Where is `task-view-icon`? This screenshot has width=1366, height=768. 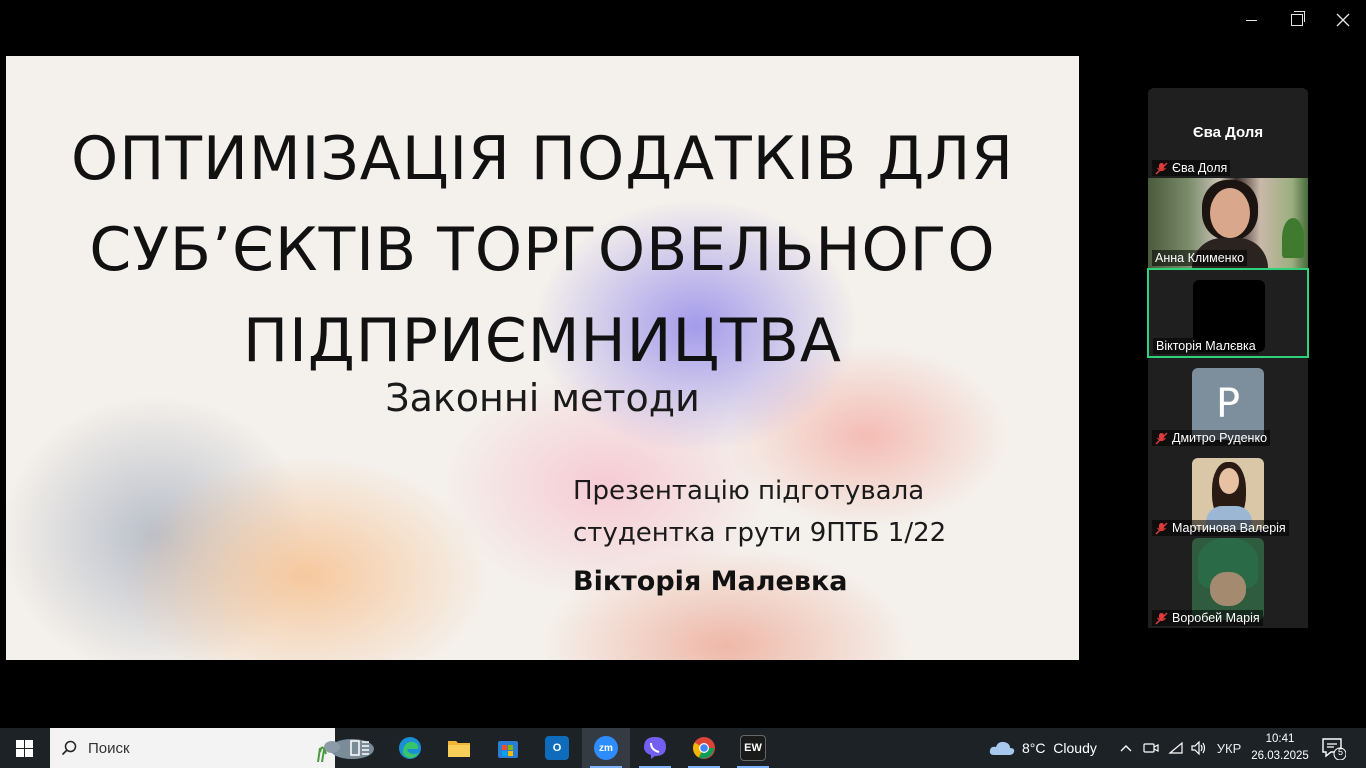 task-view-icon is located at coordinates (359, 748).